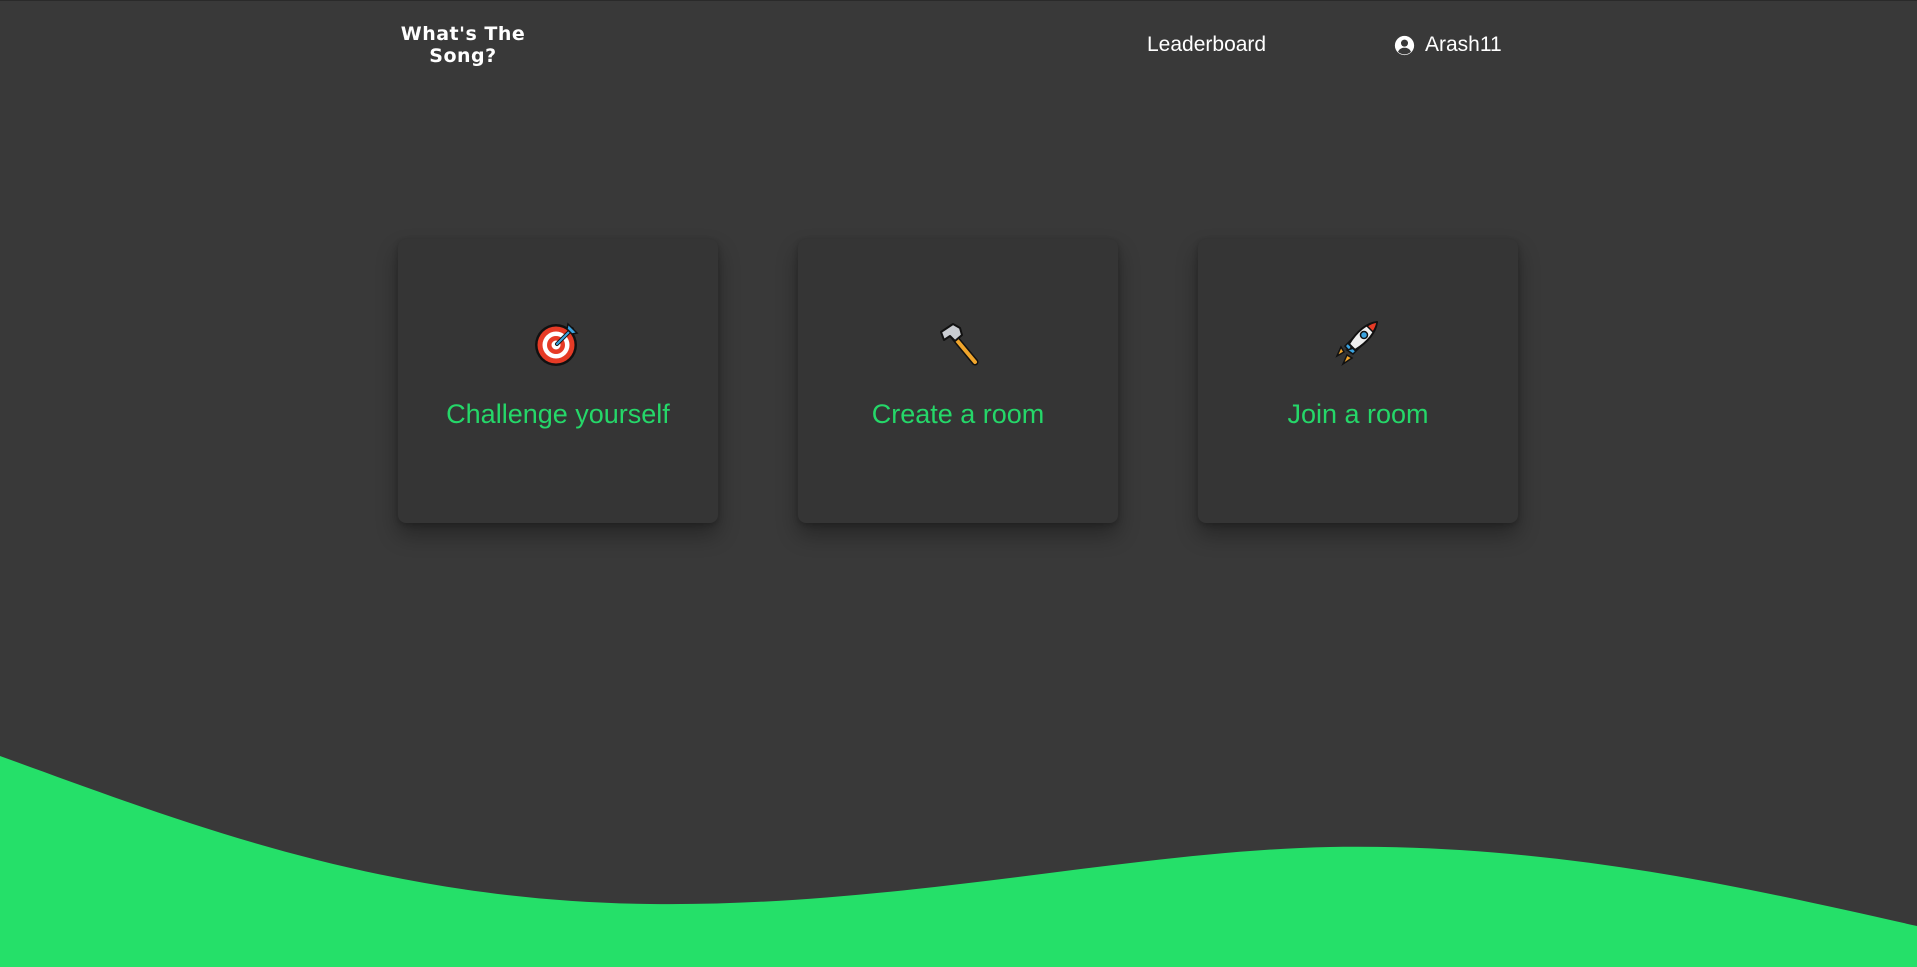  What do you see at coordinates (958, 414) in the screenshot?
I see `create-room-label: Create a room` at bounding box center [958, 414].